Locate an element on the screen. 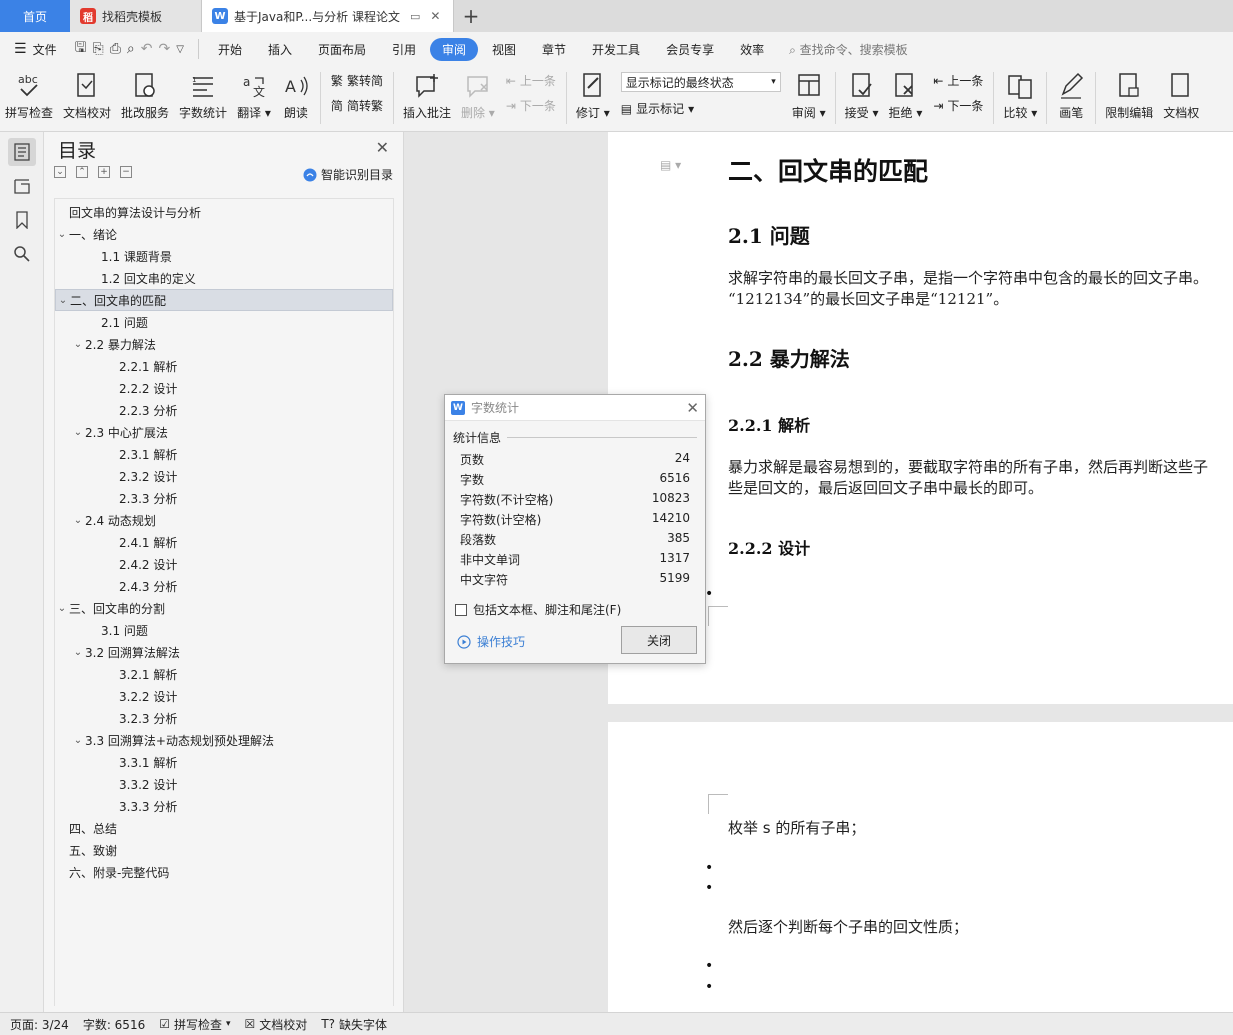 The width and height of the screenshot is (1233, 1035). dialog-titlebar: W 字数统计 ✕ is located at coordinates (575, 408).